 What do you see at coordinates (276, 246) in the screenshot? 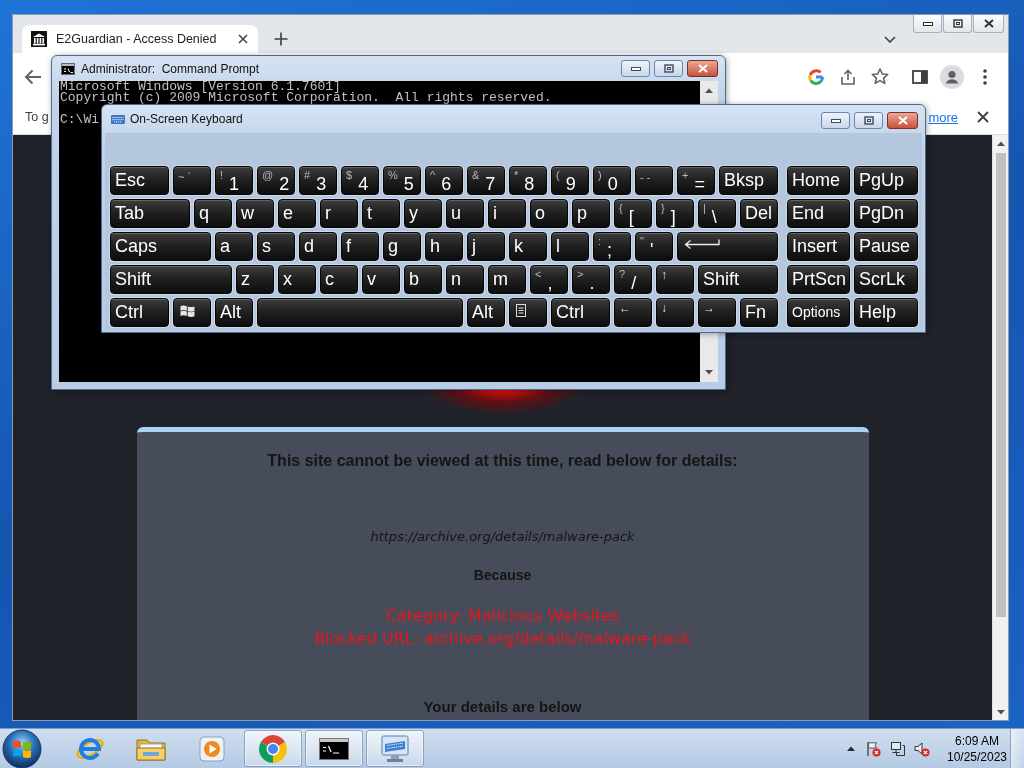
I see `keyboard-key: s` at bounding box center [276, 246].